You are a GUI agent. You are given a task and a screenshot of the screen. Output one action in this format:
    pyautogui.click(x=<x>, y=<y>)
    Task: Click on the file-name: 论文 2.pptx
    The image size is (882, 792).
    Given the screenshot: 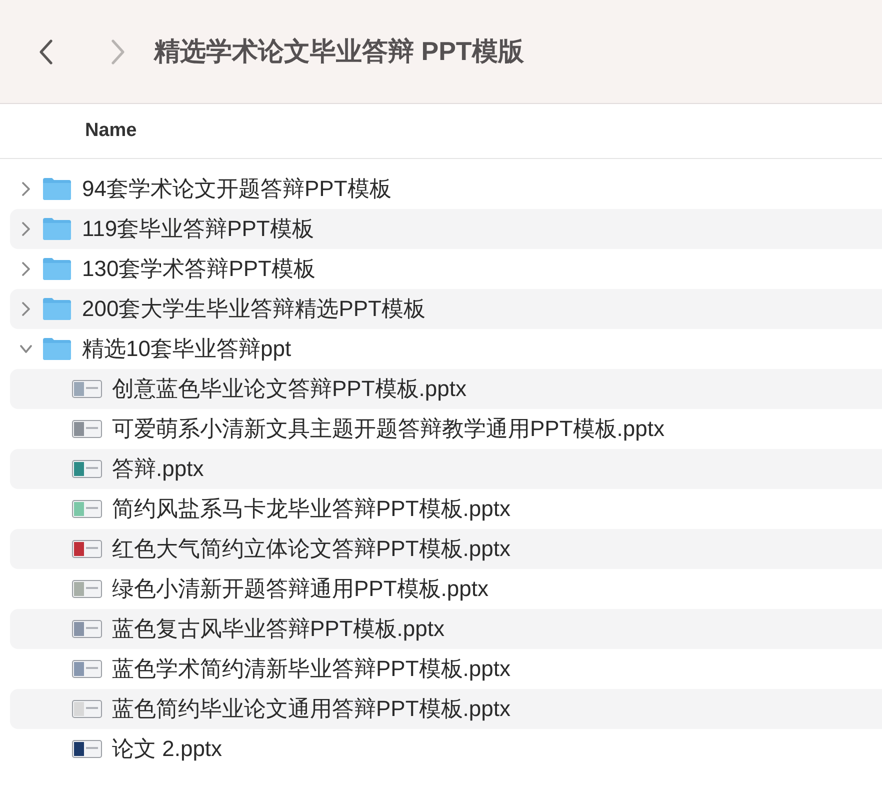 What is the action you would take?
    pyautogui.click(x=167, y=749)
    